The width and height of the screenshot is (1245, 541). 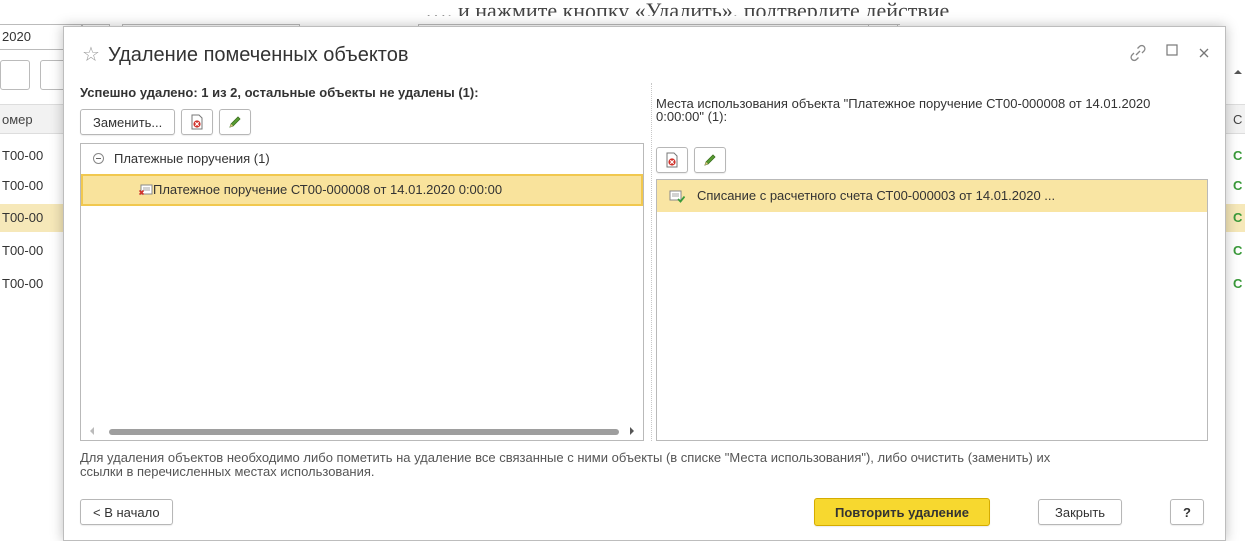 I want to click on close-icon, so click(x=1204, y=53).